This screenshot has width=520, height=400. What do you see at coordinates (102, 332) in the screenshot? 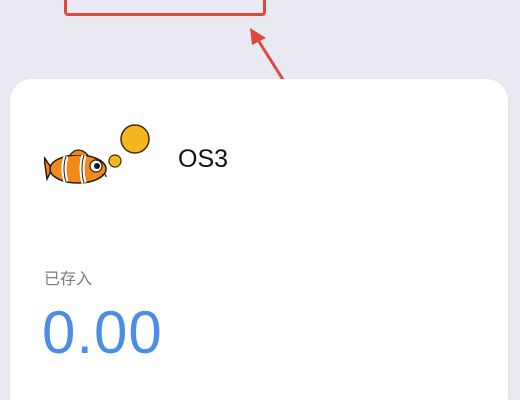
I see `deposited-amount: 0.00` at bounding box center [102, 332].